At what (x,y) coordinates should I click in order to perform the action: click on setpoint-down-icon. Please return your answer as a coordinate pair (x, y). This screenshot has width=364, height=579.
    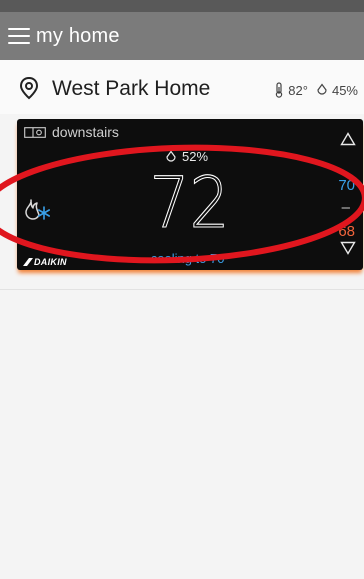
    Looking at the image, I should click on (348, 248).